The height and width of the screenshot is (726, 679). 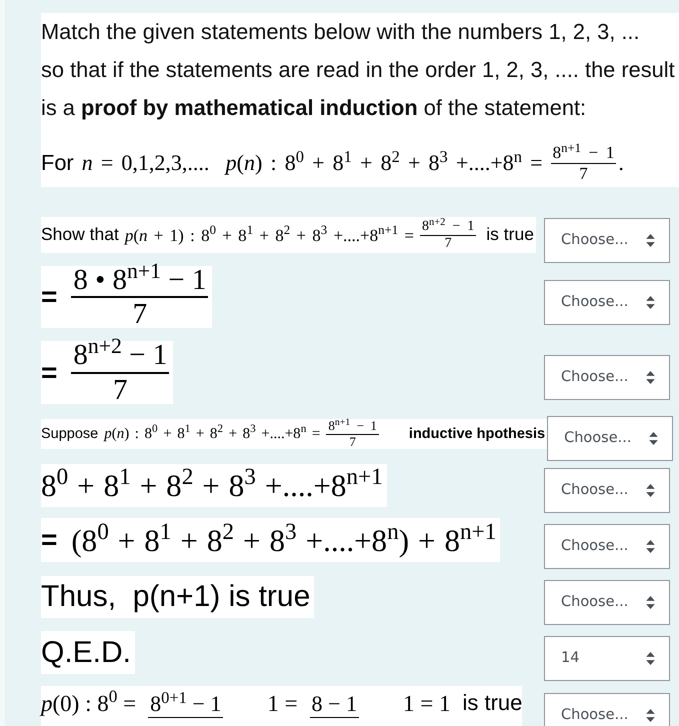 I want to click on fraction-numerator: 8 − 1, so click(x=334, y=704).